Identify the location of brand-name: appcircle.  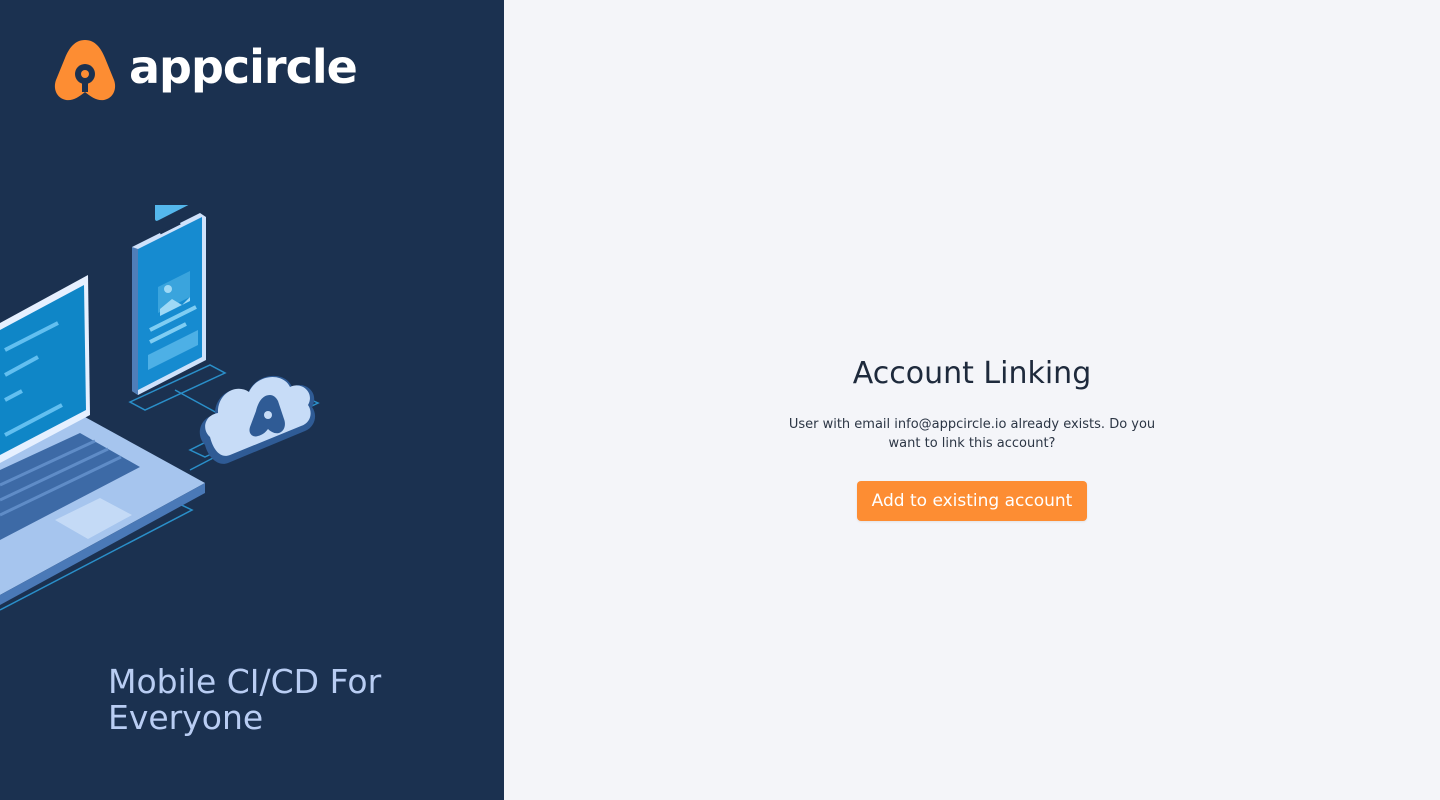
(243, 67).